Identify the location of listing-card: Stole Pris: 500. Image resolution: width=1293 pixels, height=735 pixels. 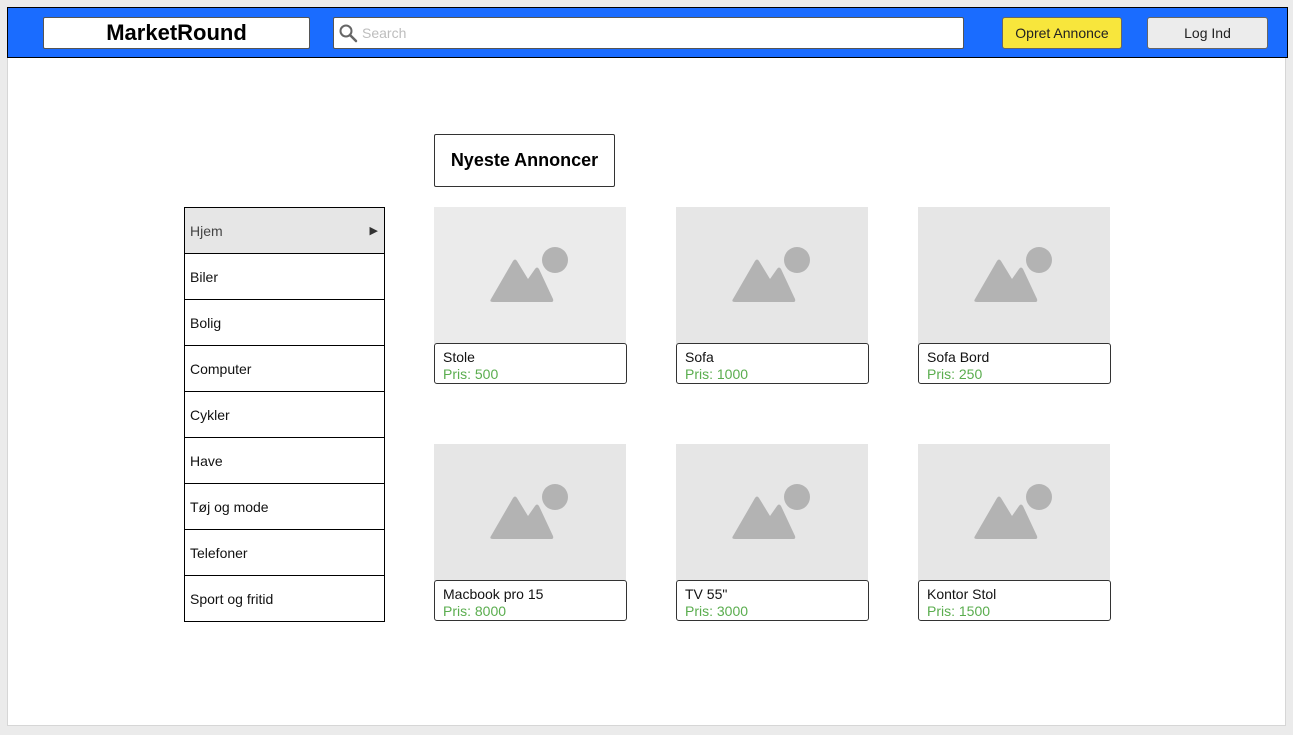
(530, 295).